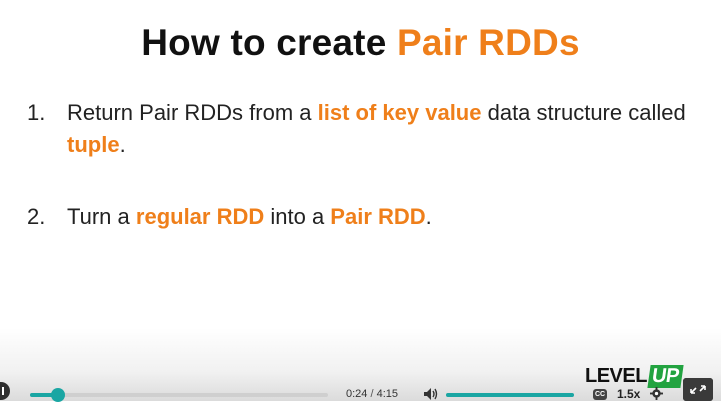  What do you see at coordinates (600, 394) in the screenshot?
I see `captions-button: CC` at bounding box center [600, 394].